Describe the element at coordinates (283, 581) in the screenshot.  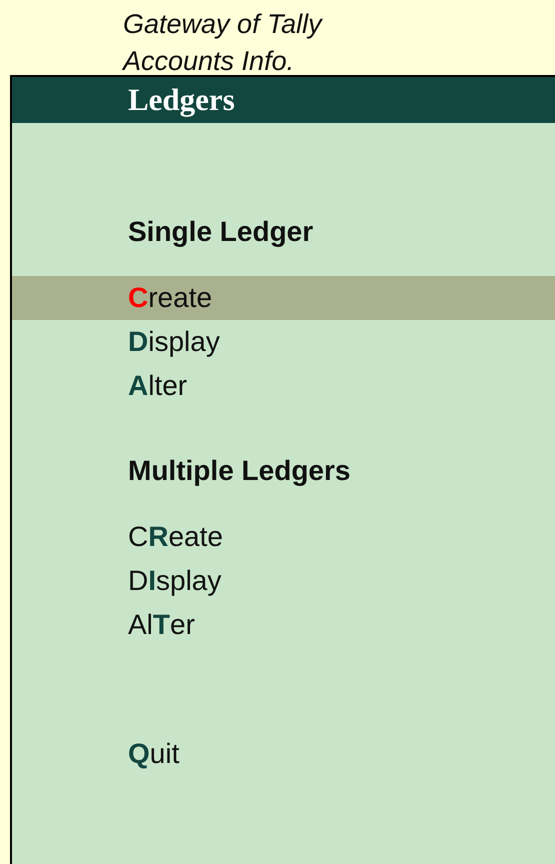
I see `menu-item: DIsplay` at that location.